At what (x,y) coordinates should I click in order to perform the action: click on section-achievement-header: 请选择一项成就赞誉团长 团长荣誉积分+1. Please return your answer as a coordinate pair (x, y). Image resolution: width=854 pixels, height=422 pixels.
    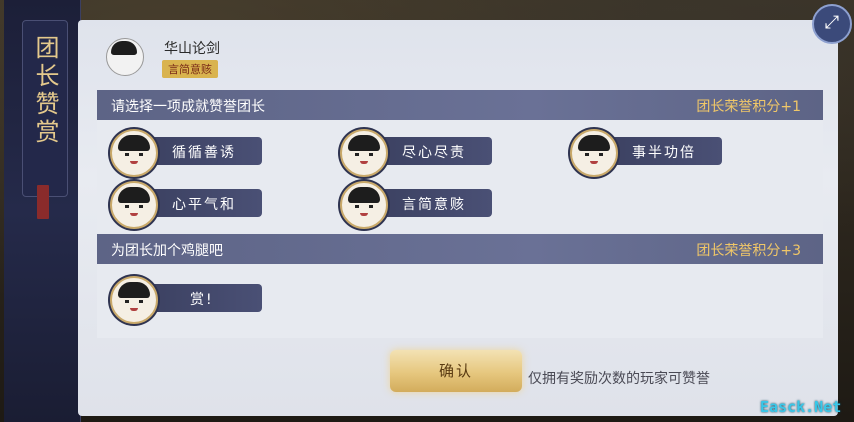
    Looking at the image, I should click on (460, 105).